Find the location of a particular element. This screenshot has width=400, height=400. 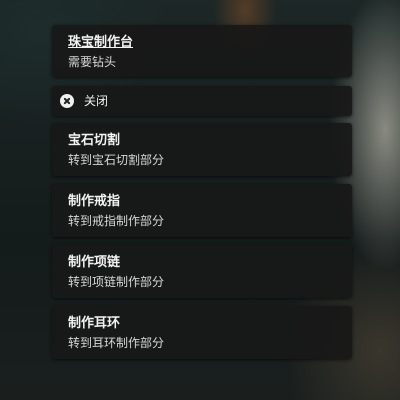

menu-title: 珠宝制作台 is located at coordinates (101, 42).